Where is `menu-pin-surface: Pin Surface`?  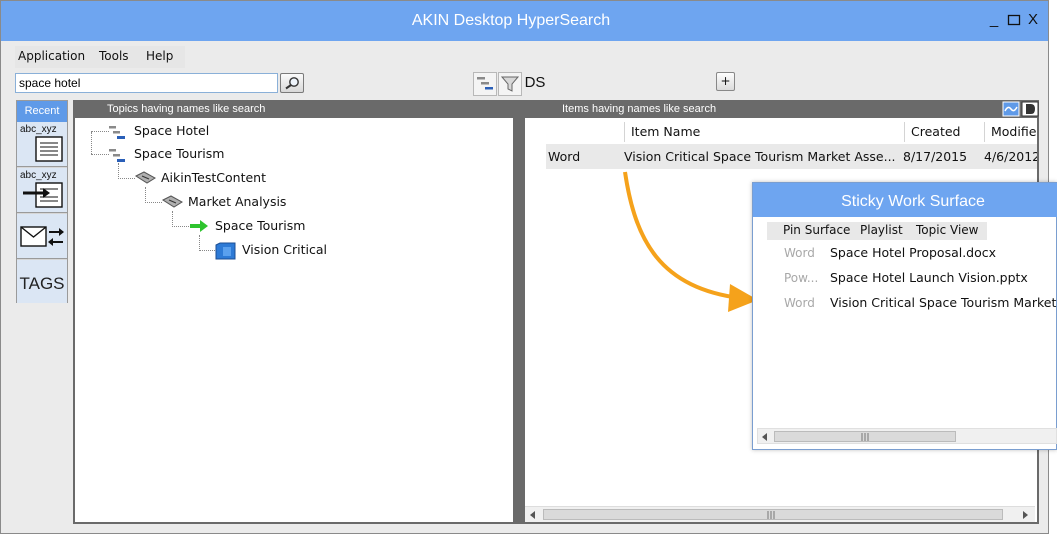
menu-pin-surface: Pin Surface is located at coordinates (816, 230).